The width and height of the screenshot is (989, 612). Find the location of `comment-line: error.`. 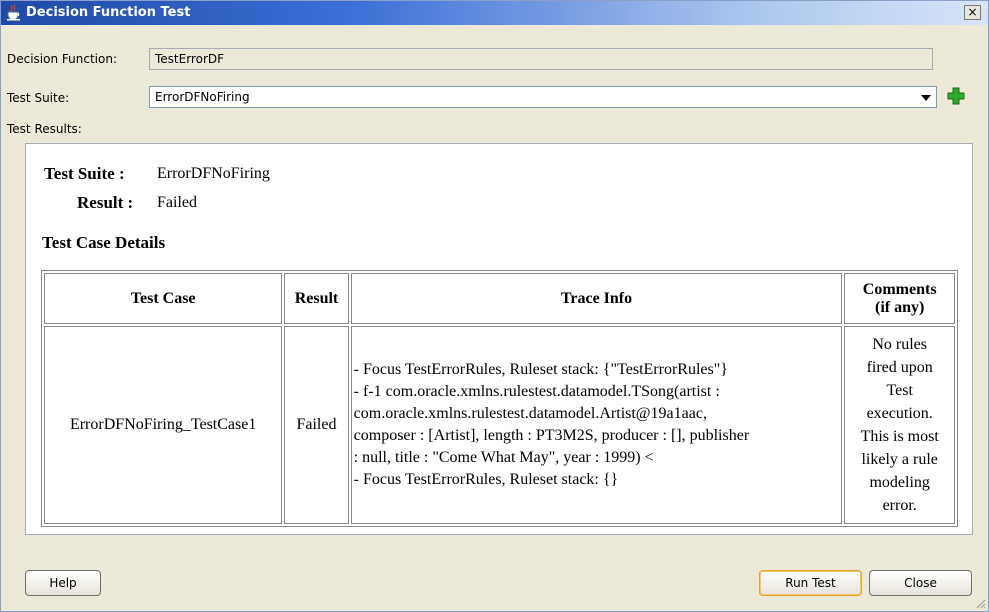

comment-line: error. is located at coordinates (899, 505).